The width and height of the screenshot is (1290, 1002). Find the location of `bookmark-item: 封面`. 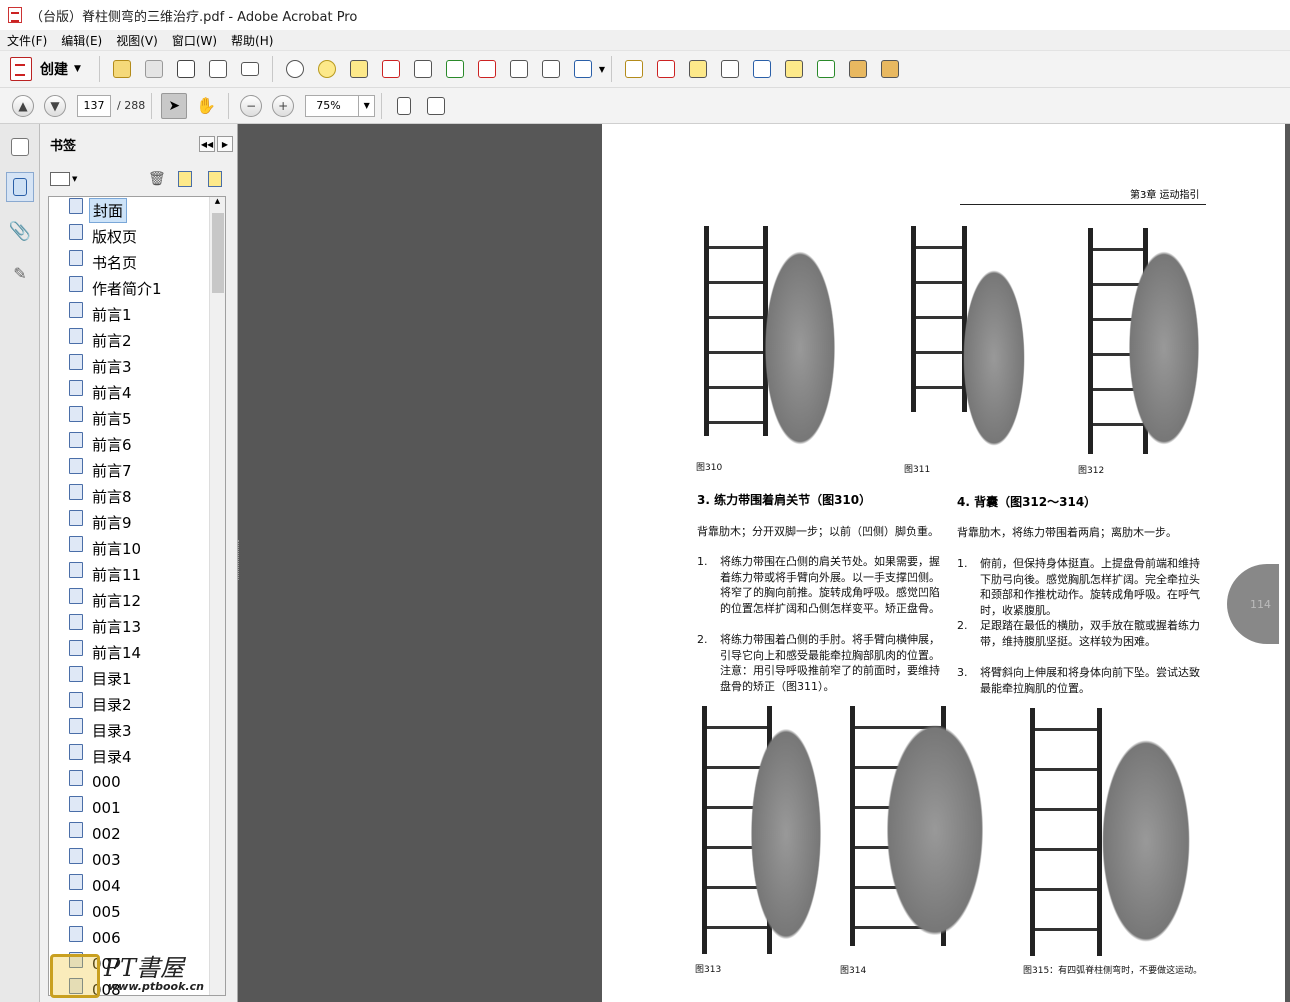

bookmark-item: 封面 is located at coordinates (137, 210).